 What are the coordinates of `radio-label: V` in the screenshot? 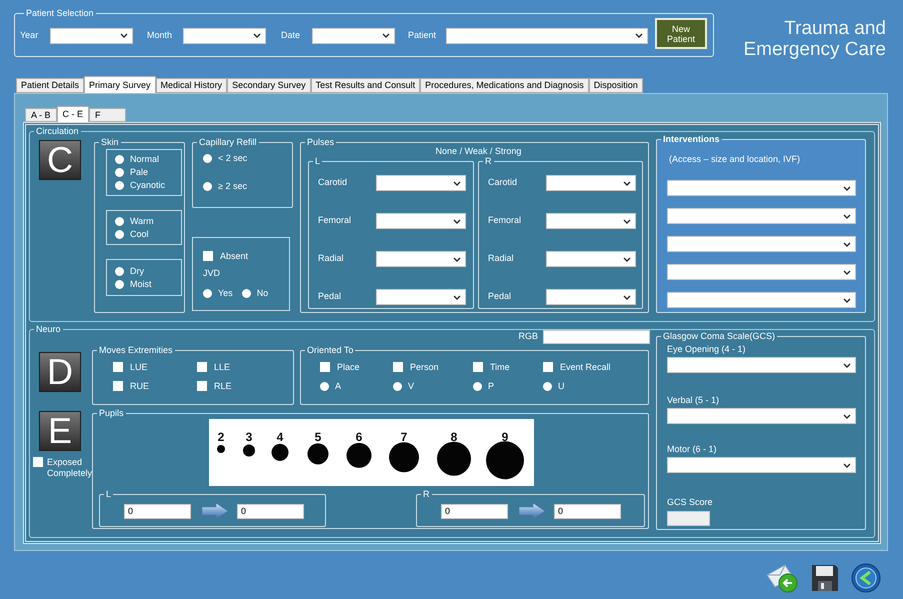 It's located at (411, 386).